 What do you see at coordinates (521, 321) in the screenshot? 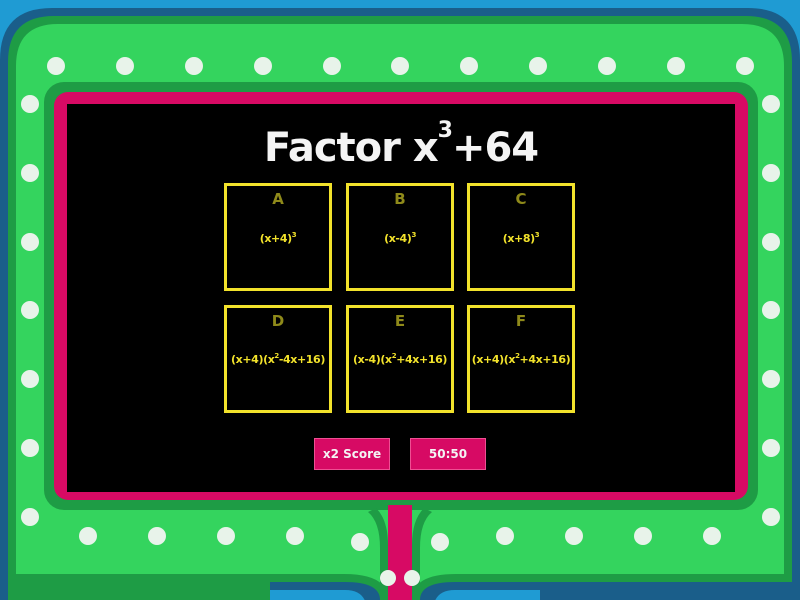
I see `answer-letter: F` at bounding box center [521, 321].